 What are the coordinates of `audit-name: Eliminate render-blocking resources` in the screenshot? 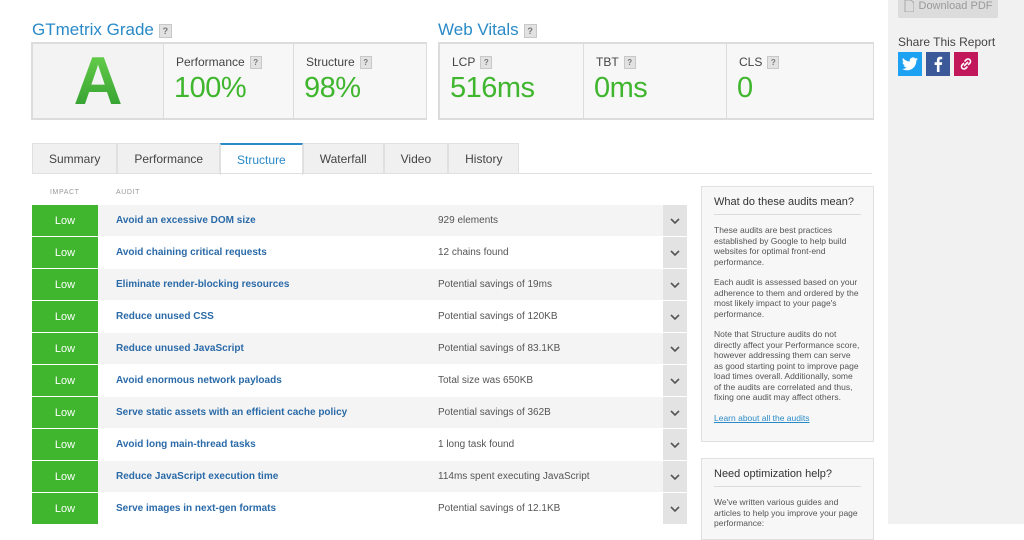 It's located at (202, 284).